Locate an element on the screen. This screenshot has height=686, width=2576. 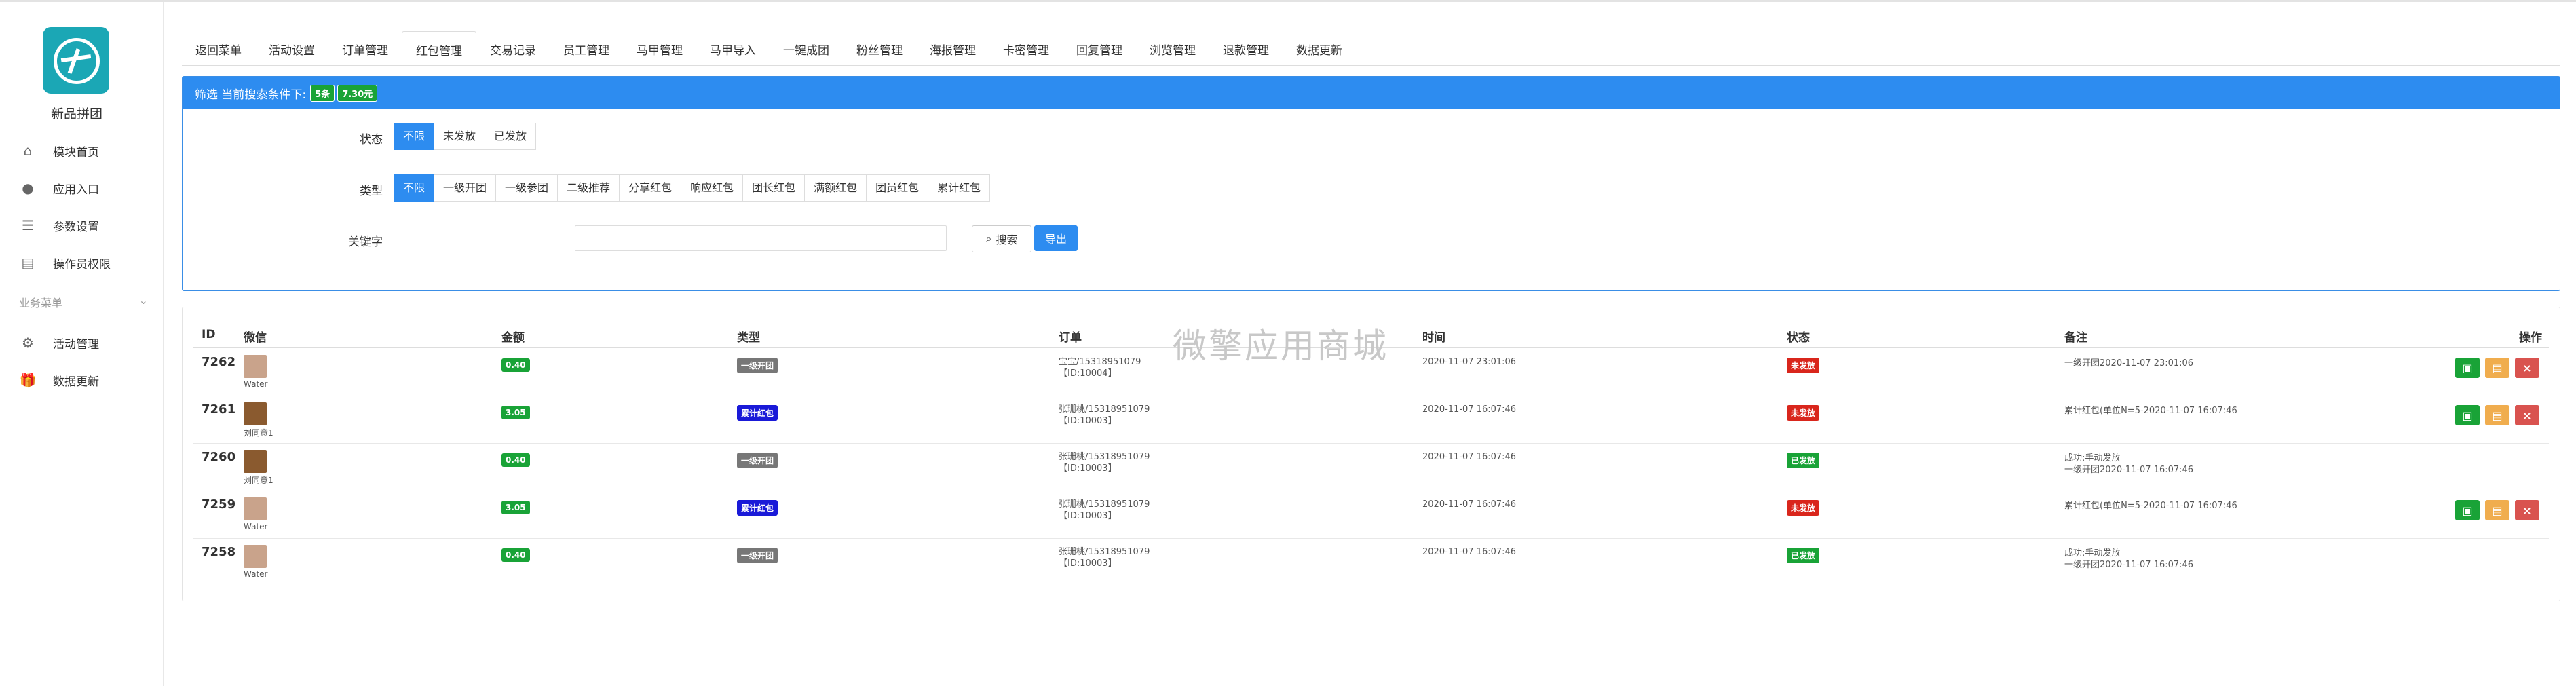
sidebar-item-label: 数据更新 is located at coordinates (76, 382).